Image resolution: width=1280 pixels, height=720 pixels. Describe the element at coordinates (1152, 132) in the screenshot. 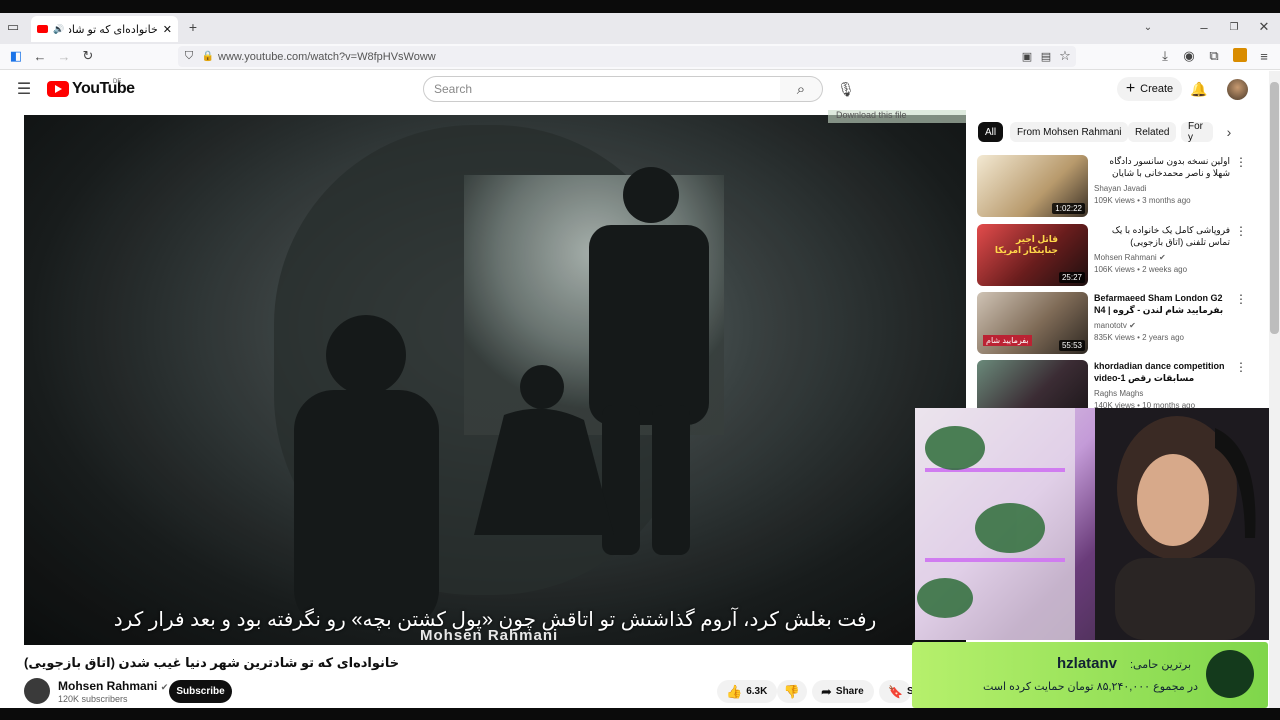

I see `chip-related: Related` at that location.